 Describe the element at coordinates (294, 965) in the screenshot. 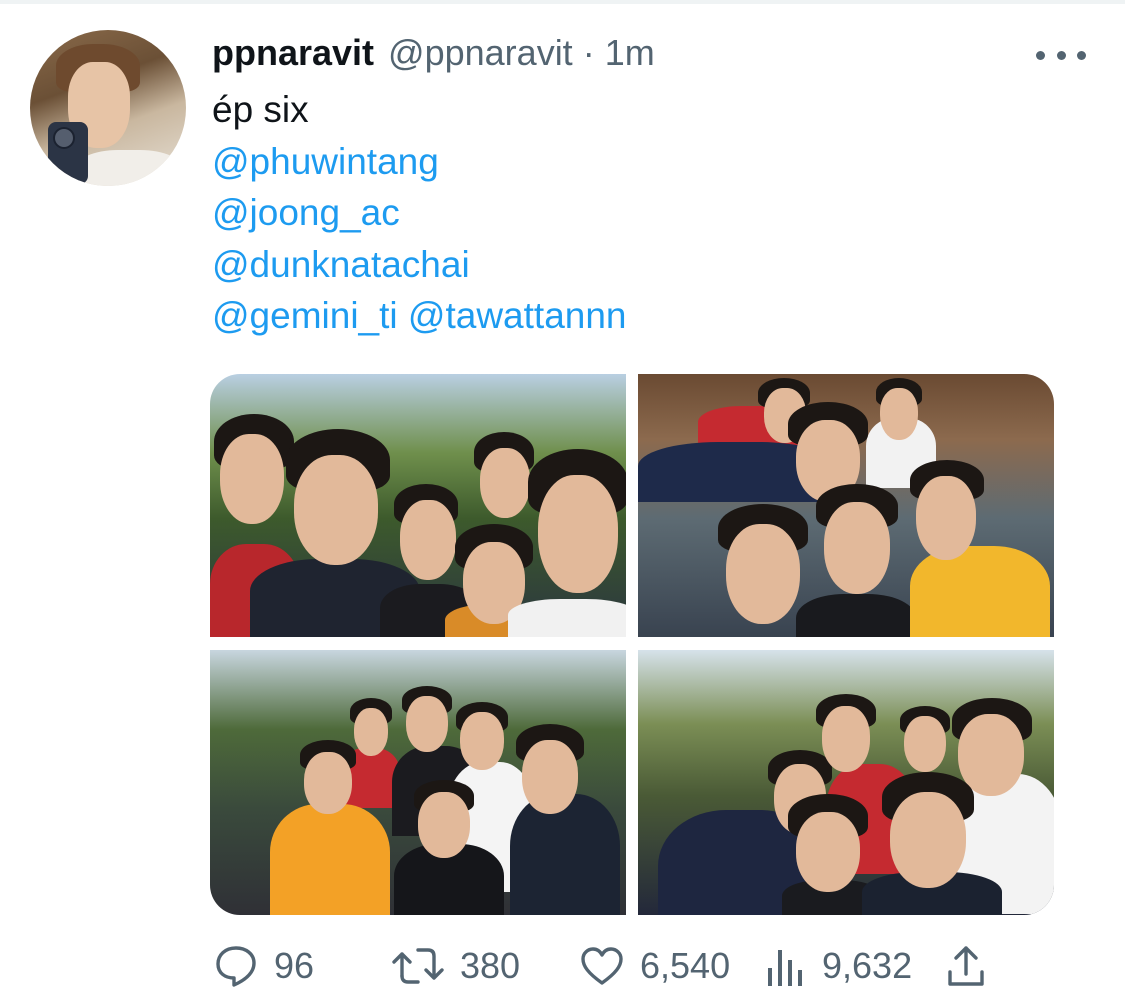

I see `reply-count: 96` at that location.